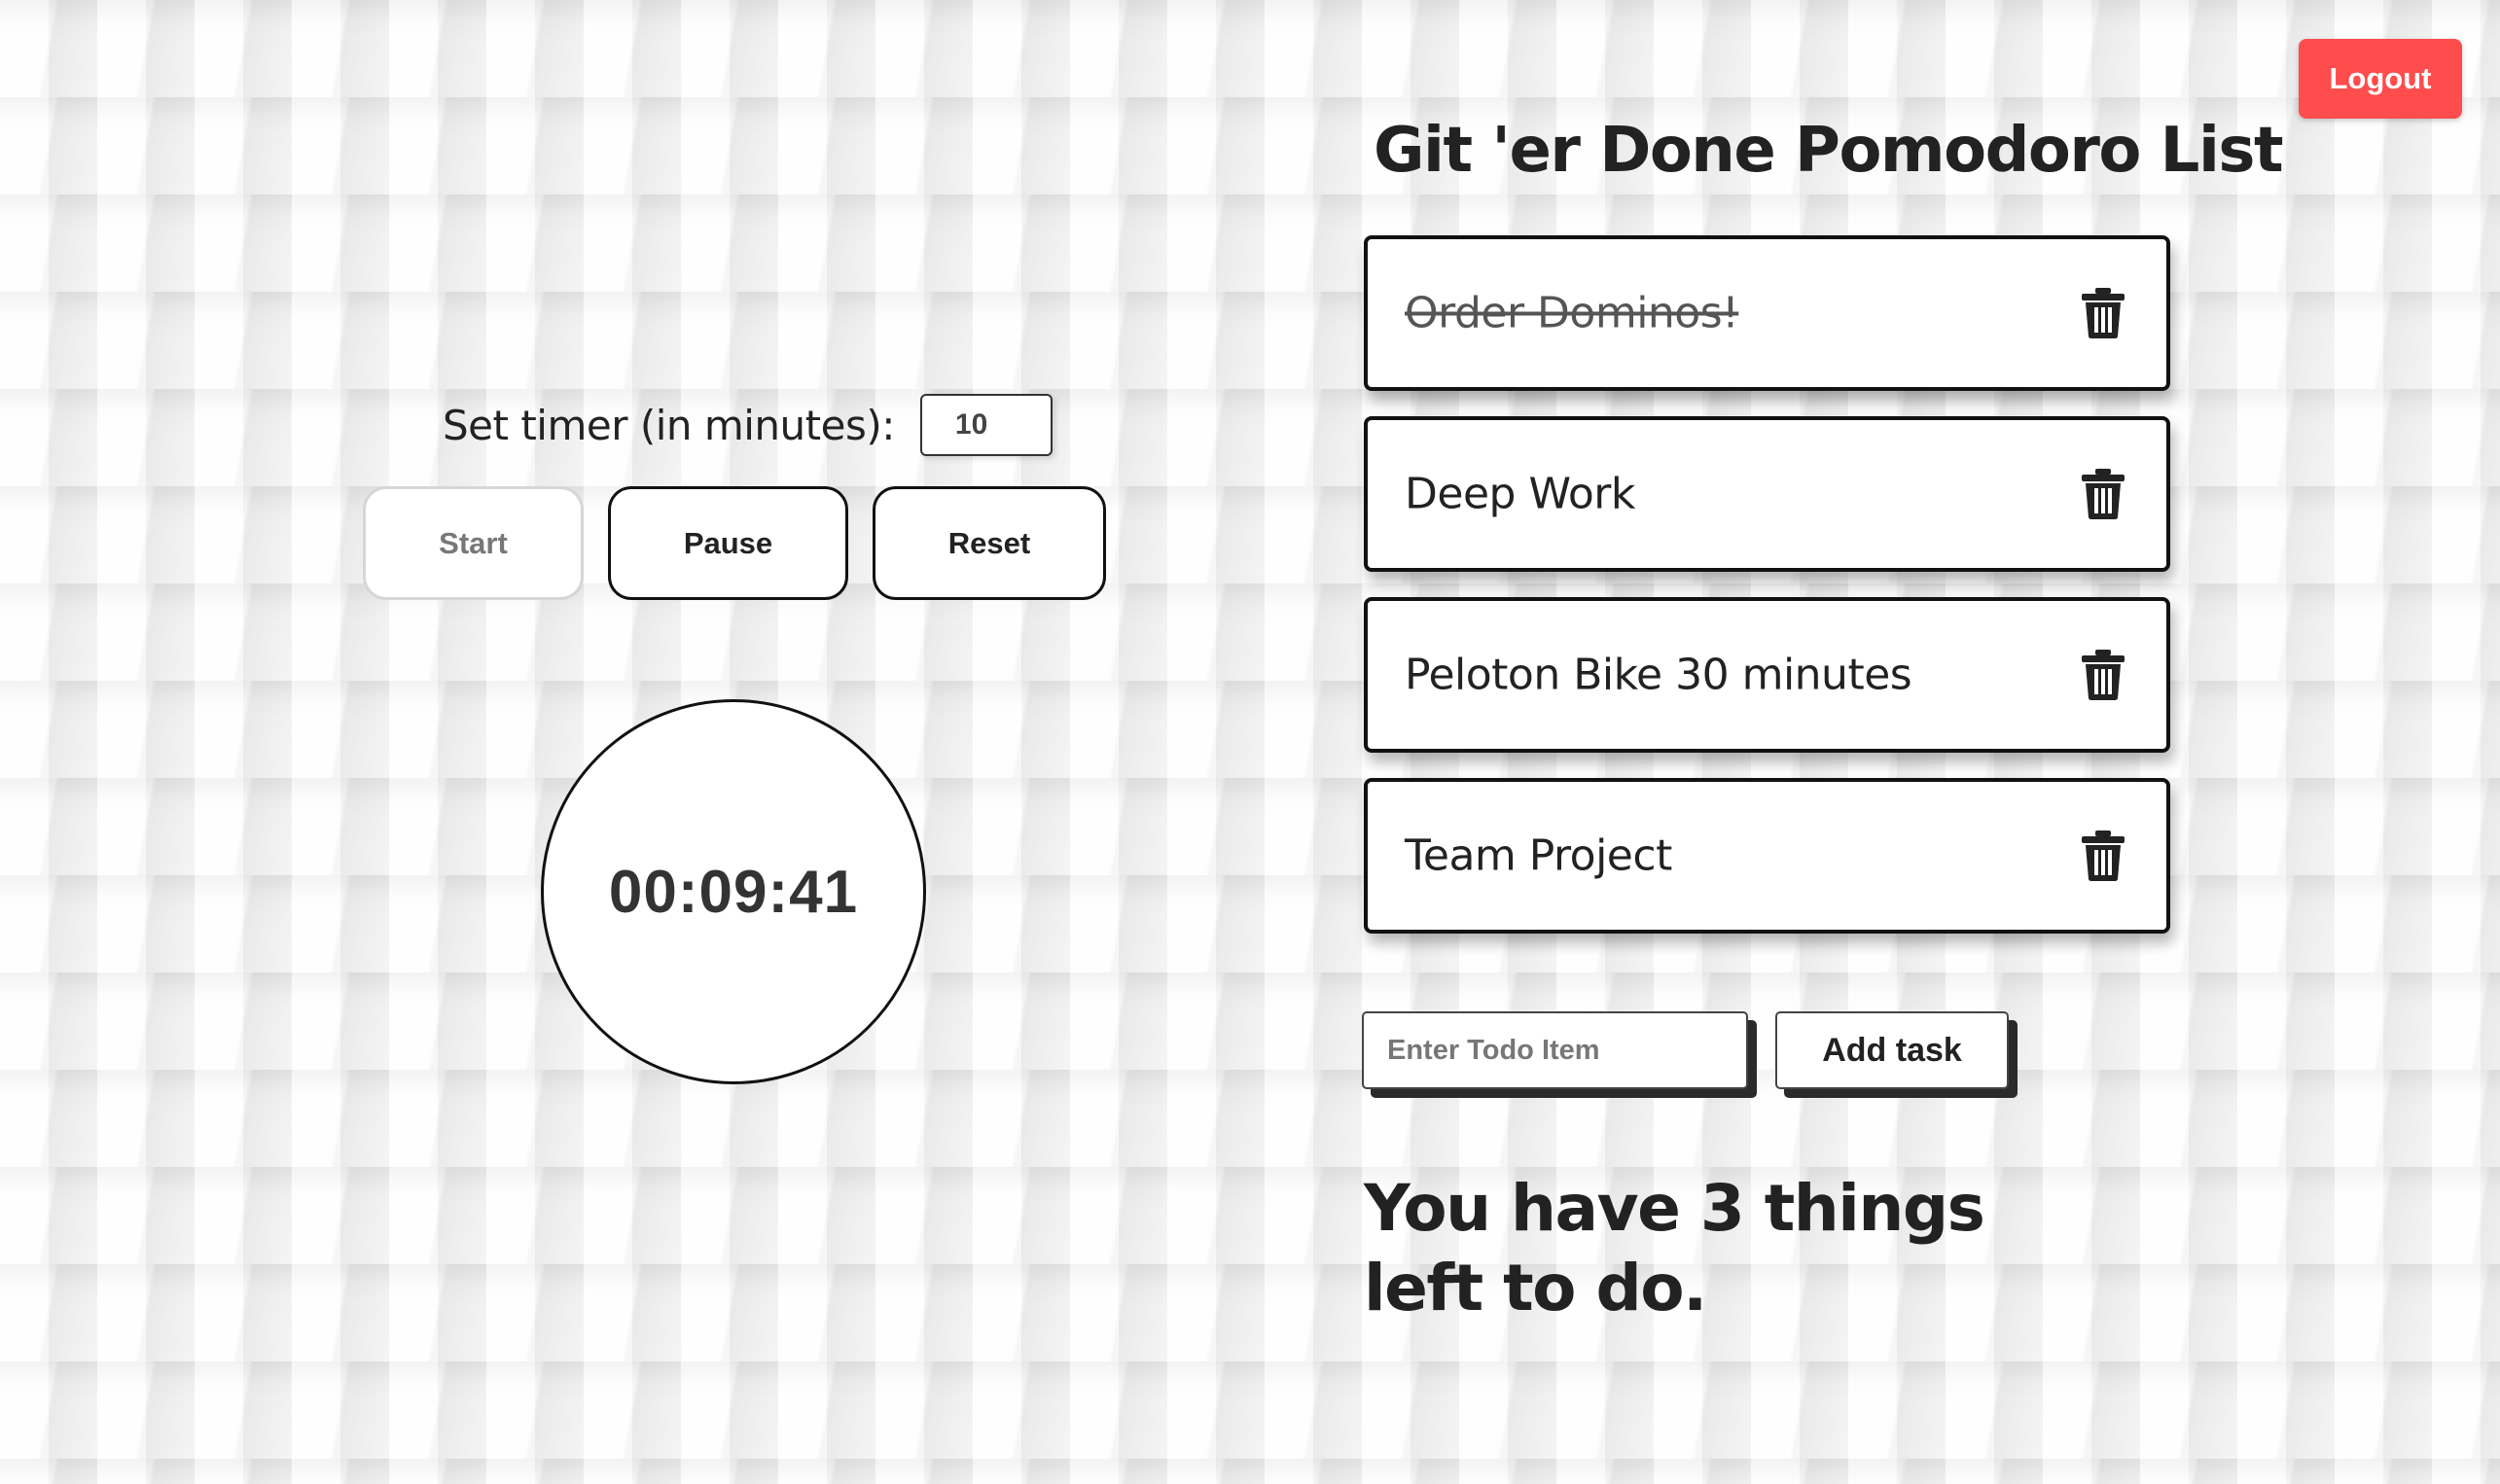 This screenshot has width=2500, height=1484. I want to click on start-button: Start, so click(474, 543).